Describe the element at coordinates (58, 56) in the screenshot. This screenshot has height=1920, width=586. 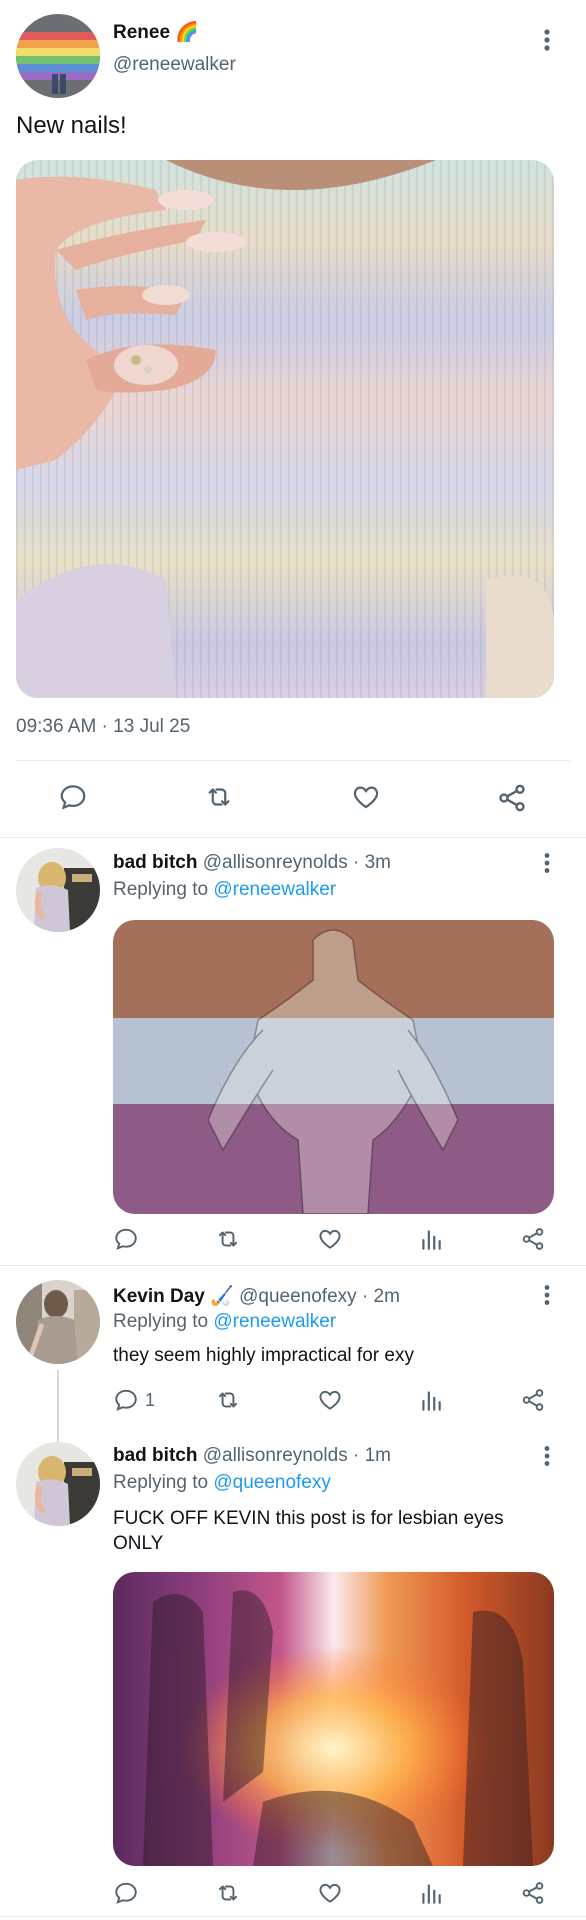
I see `avatar-renee` at that location.